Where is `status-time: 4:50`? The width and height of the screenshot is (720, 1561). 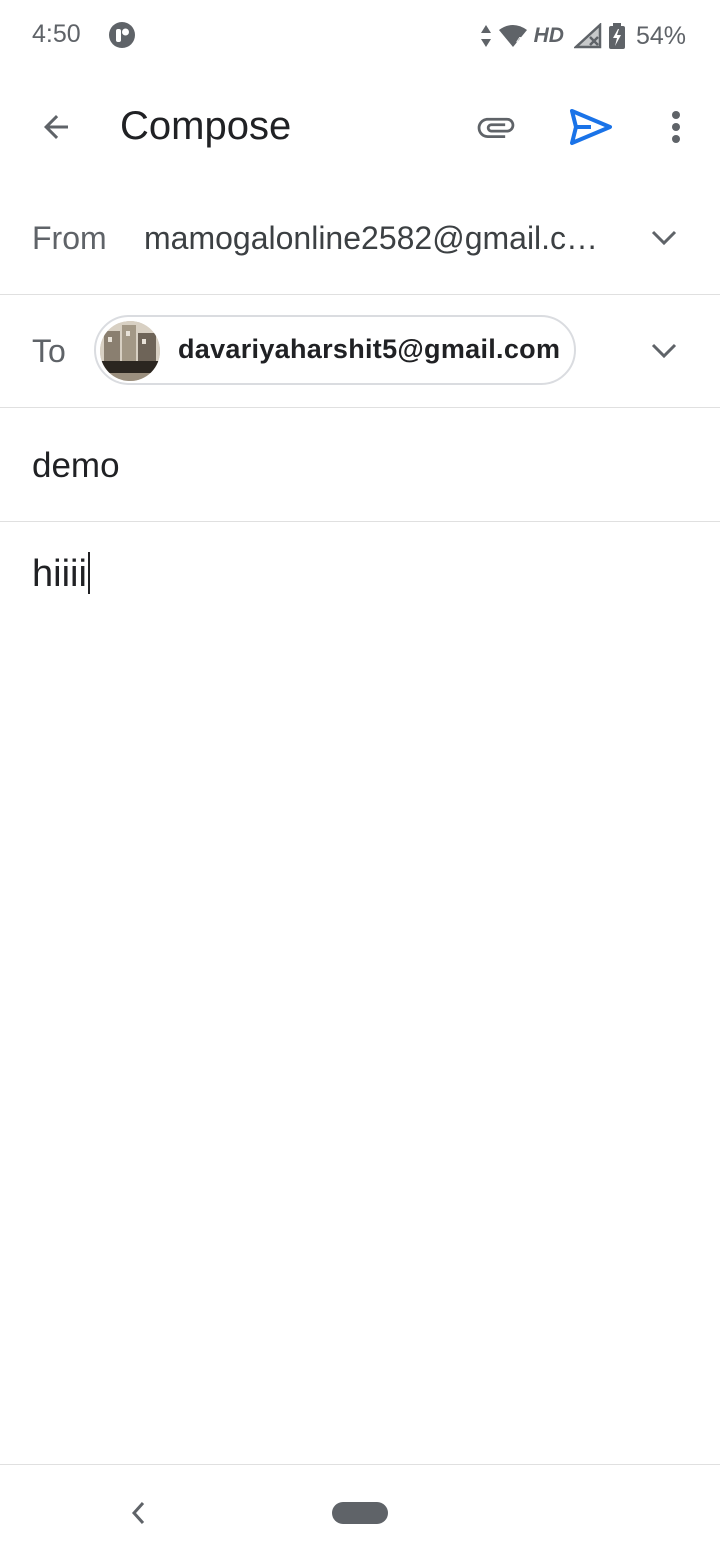 status-time: 4:50 is located at coordinates (56, 34).